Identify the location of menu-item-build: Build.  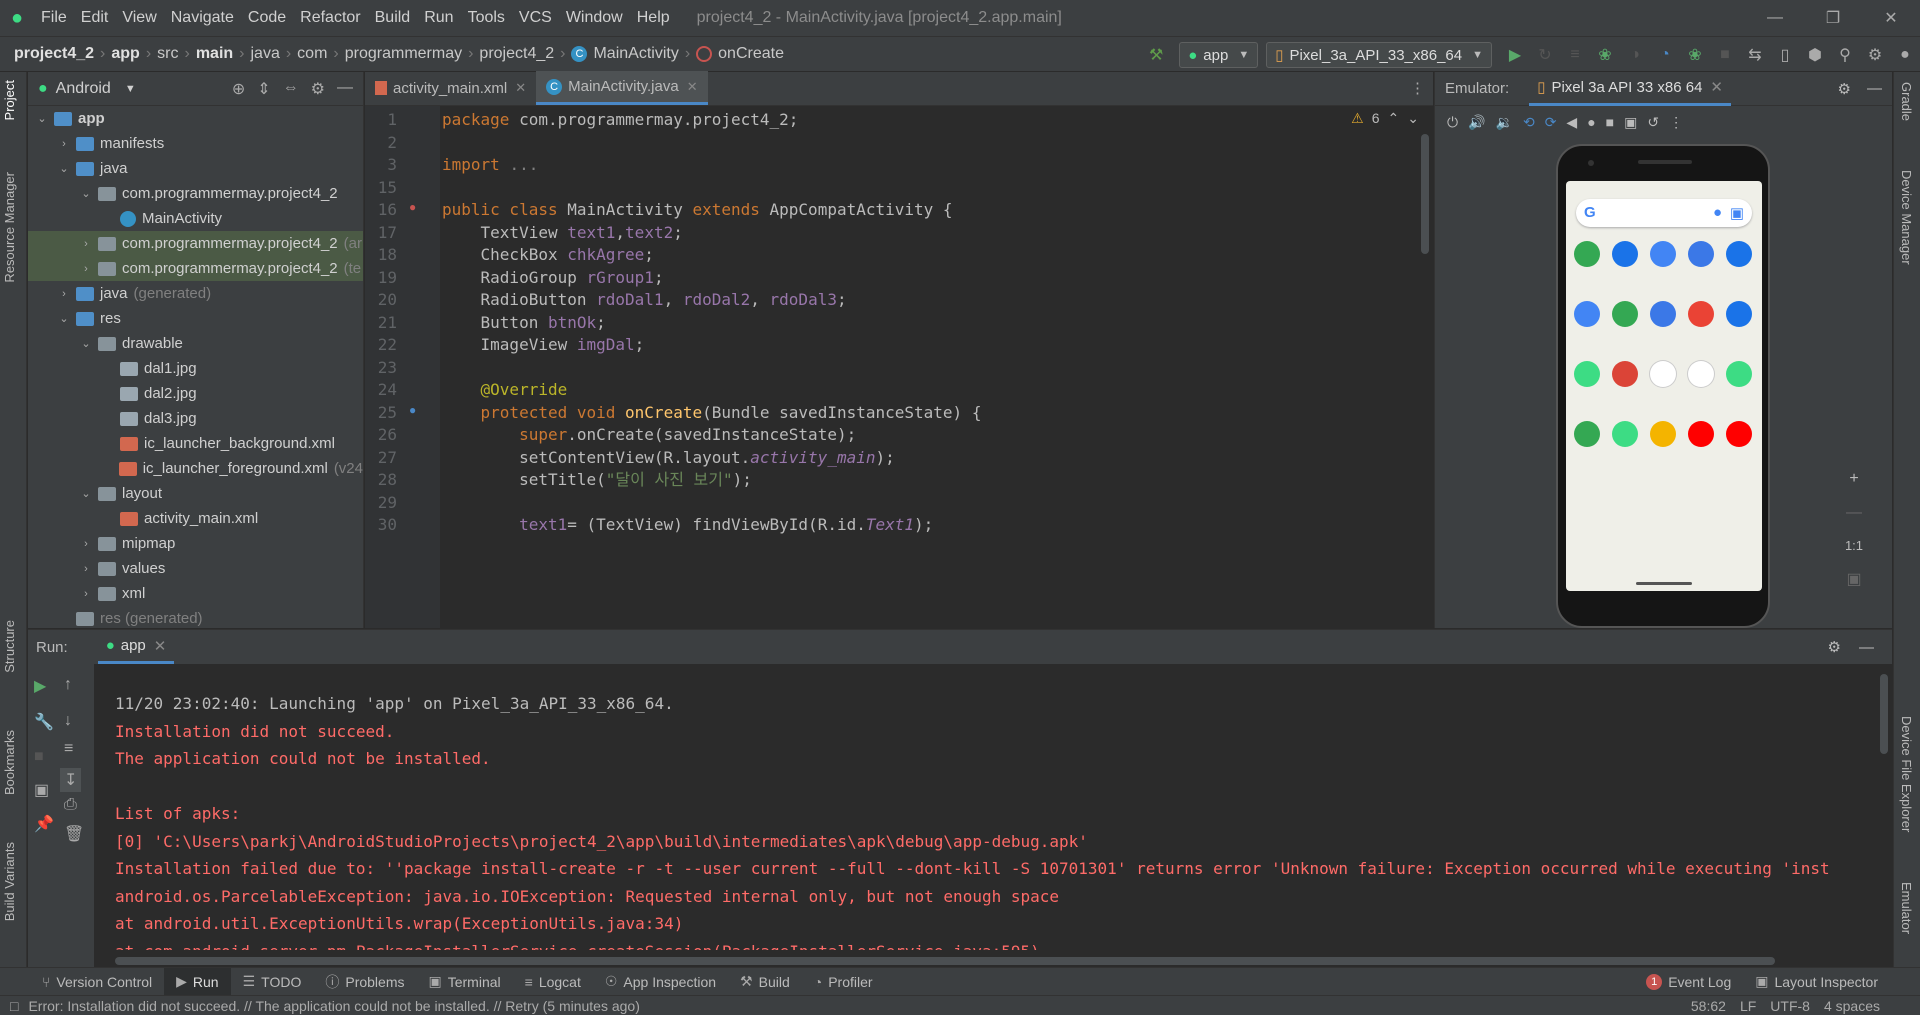
(393, 18).